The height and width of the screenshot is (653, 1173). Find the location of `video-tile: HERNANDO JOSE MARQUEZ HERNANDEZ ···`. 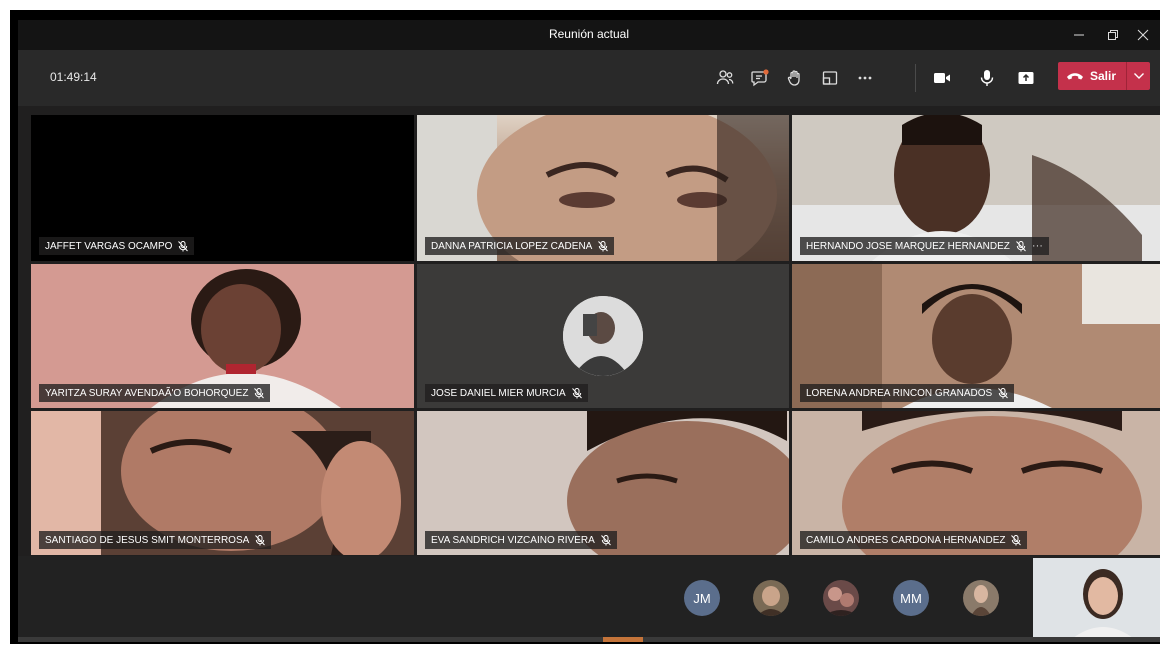

video-tile: HERNANDO JOSE MARQUEZ HERNANDEZ ··· is located at coordinates (976, 188).